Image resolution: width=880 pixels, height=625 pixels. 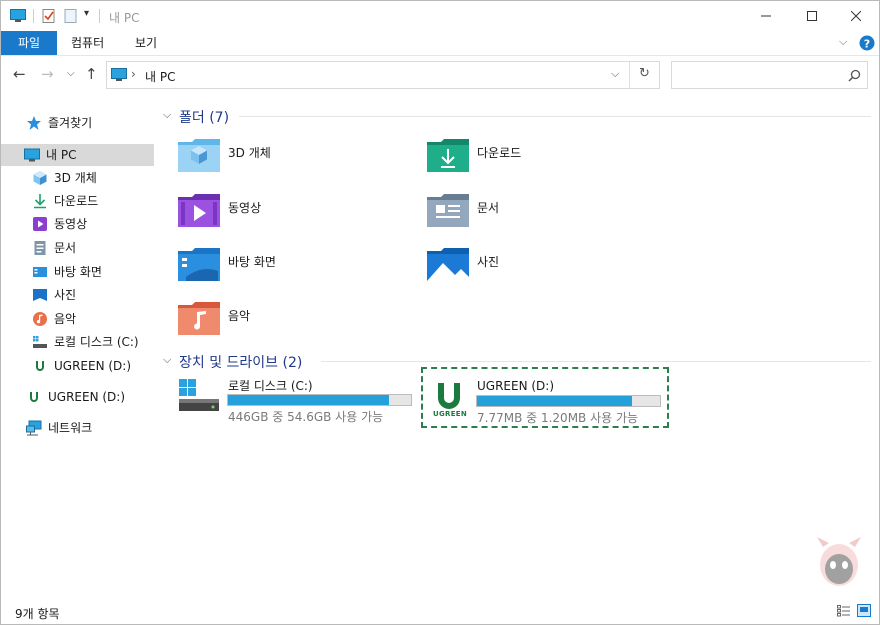 I want to click on drive-d-usage-fill, so click(x=554, y=401).